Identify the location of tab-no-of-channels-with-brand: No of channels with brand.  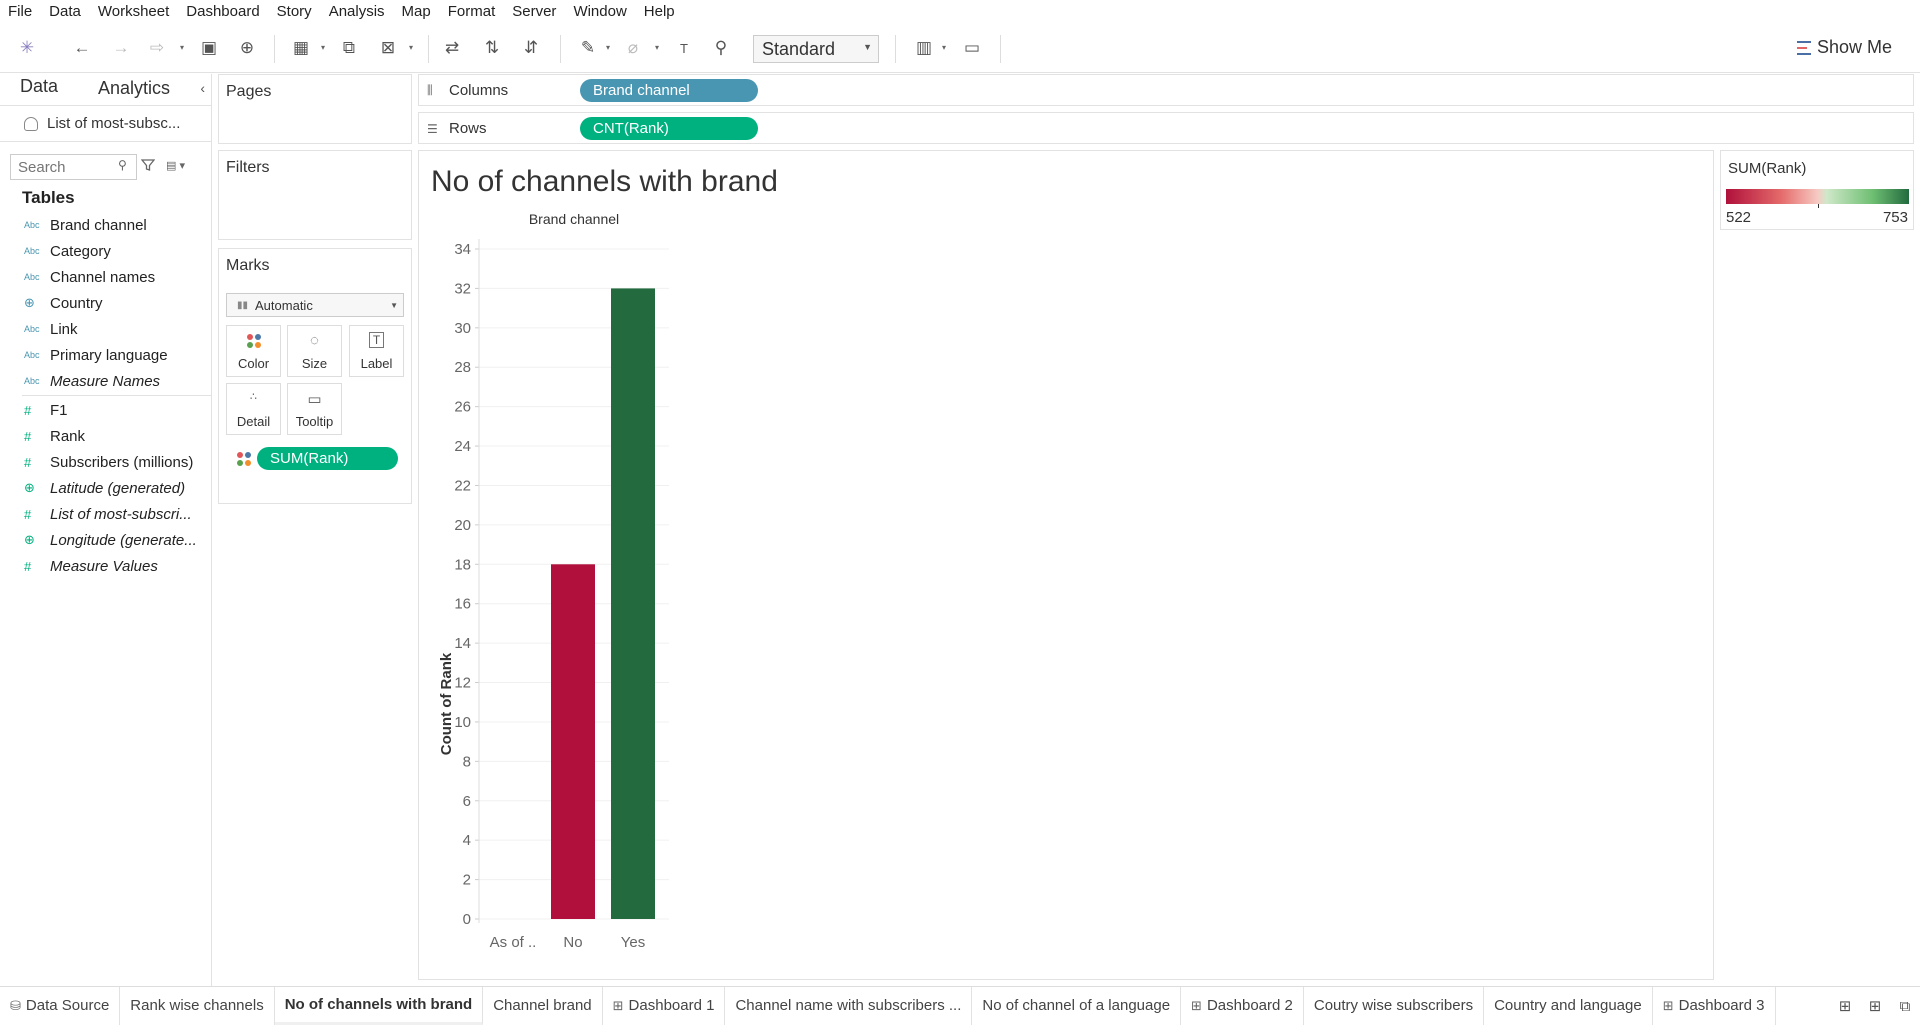
(379, 1005).